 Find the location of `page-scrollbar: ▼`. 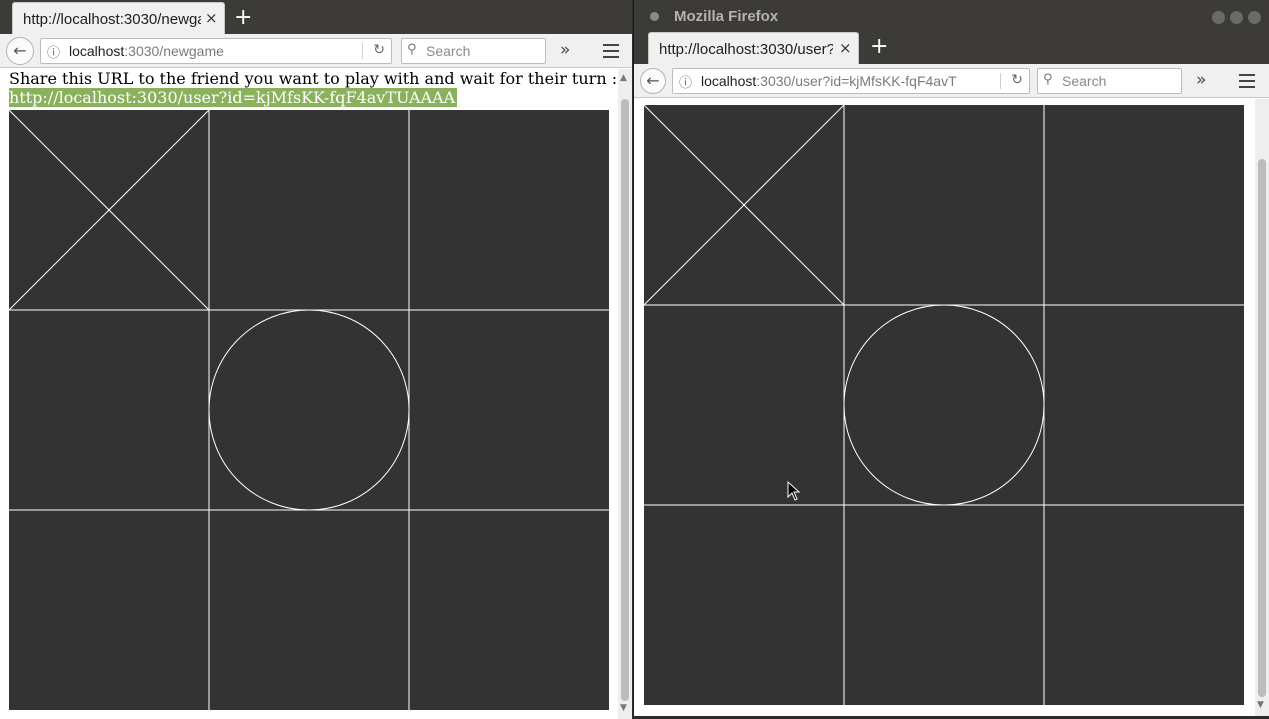

page-scrollbar: ▼ is located at coordinates (1262, 407).